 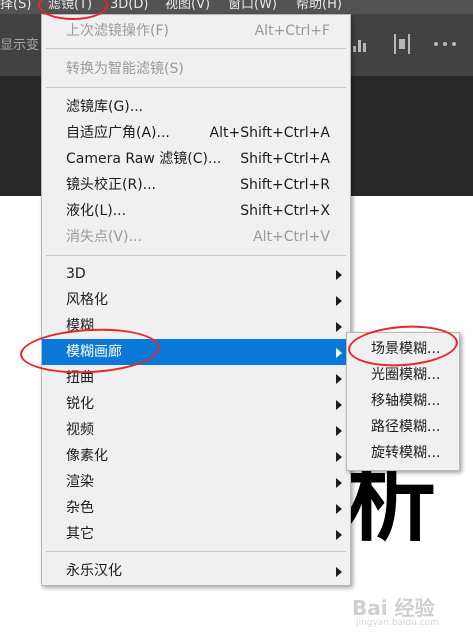 What do you see at coordinates (196, 456) in the screenshot?
I see `menu-item-pixelate: 像素化` at bounding box center [196, 456].